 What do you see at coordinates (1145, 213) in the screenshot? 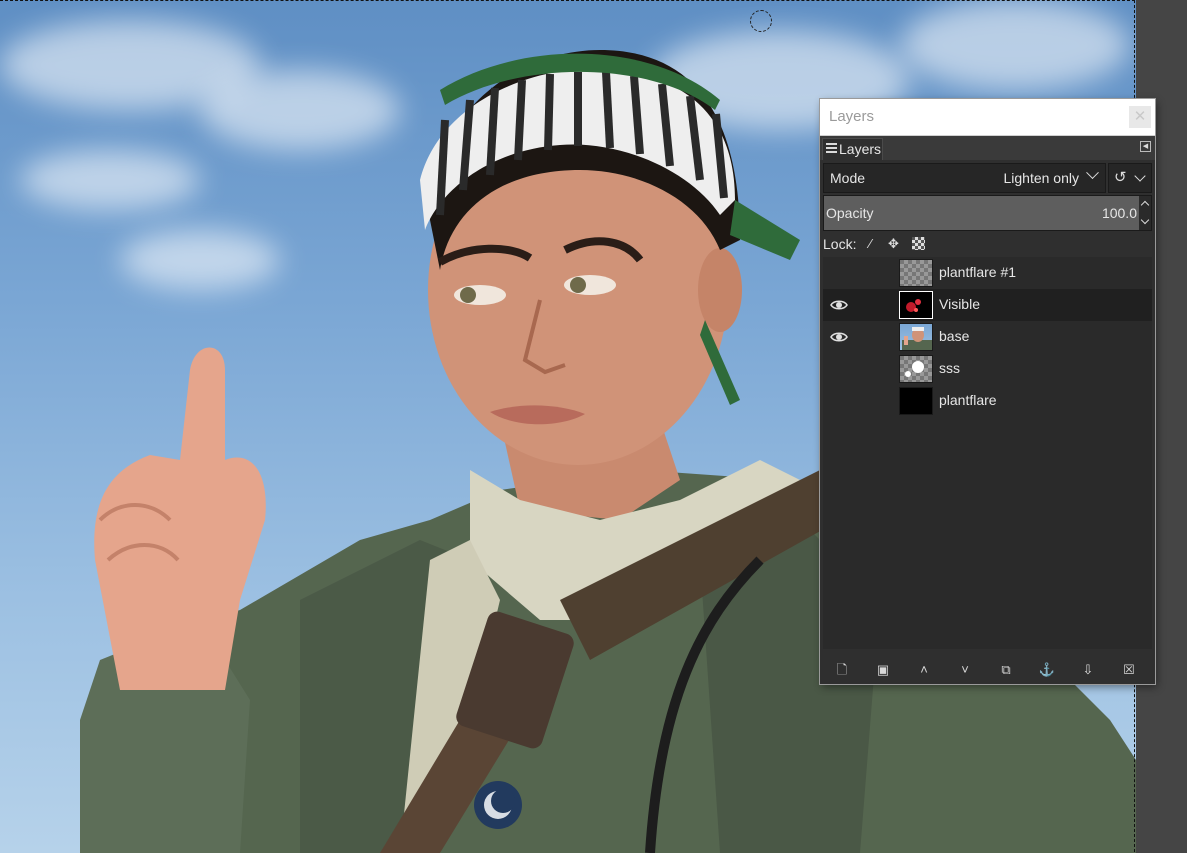
I see `opacity-spin-buttons` at bounding box center [1145, 213].